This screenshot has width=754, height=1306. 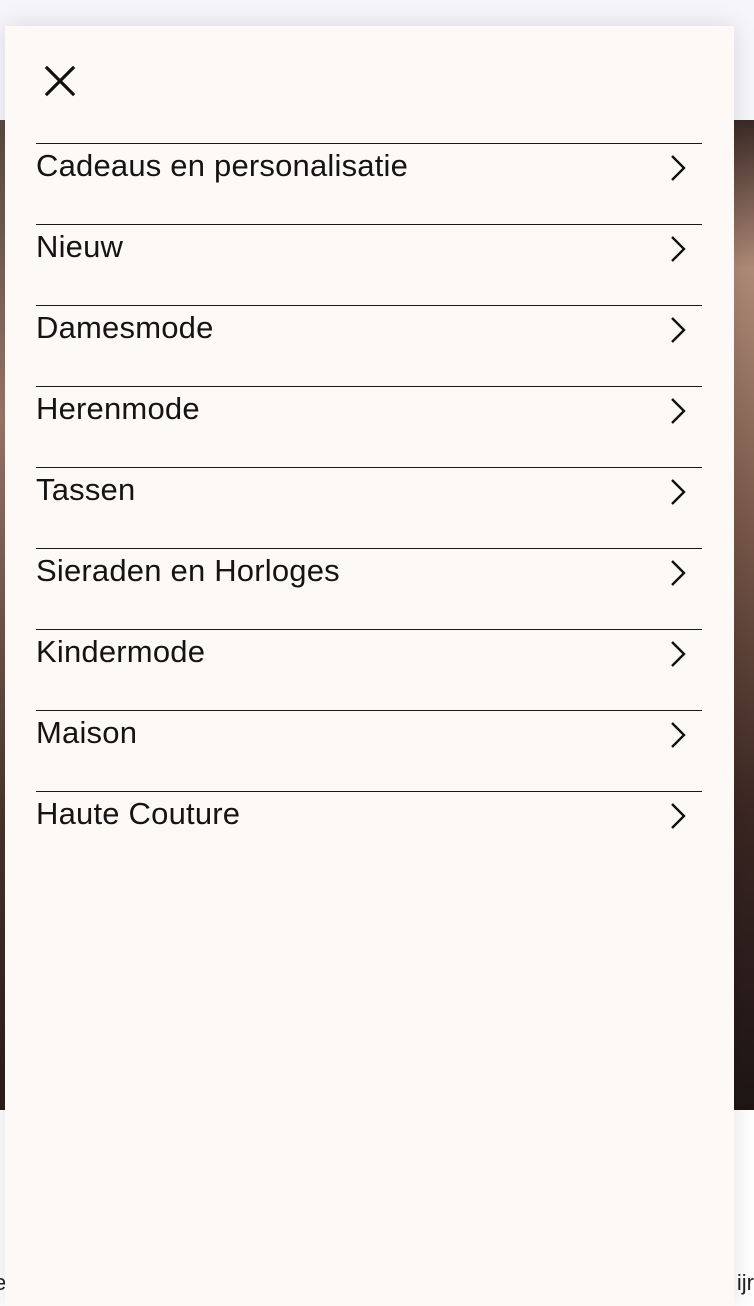 I want to click on menu-item-maison: Maison, so click(x=369, y=750).